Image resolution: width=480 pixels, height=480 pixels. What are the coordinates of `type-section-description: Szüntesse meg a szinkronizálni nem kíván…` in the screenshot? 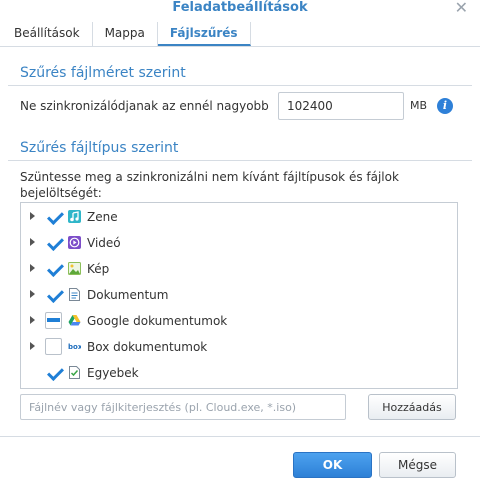 It's located at (209, 185).